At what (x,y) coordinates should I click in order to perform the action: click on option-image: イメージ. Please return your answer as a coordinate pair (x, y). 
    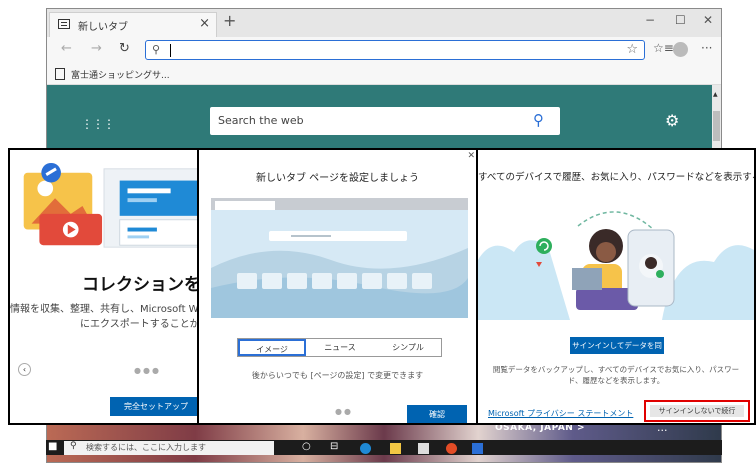
    Looking at the image, I should click on (272, 347).